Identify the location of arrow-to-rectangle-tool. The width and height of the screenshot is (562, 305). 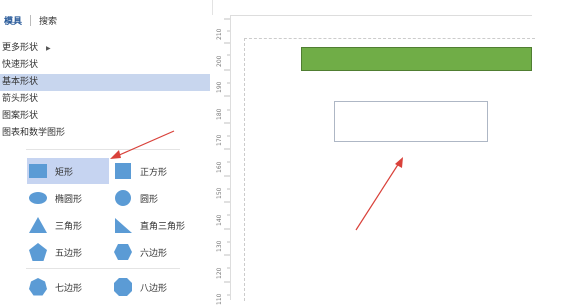
(142, 144).